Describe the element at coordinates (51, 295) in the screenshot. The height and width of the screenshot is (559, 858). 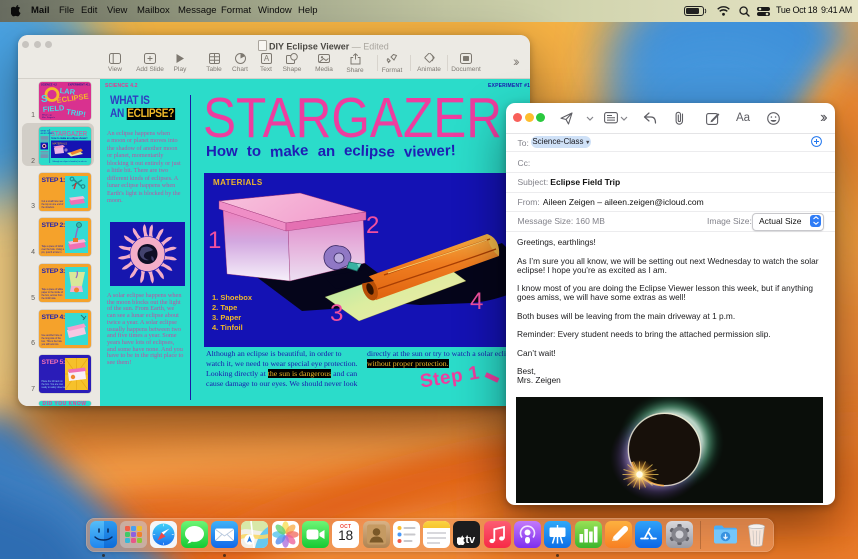
I see `svg-text: the box, across from` at that location.